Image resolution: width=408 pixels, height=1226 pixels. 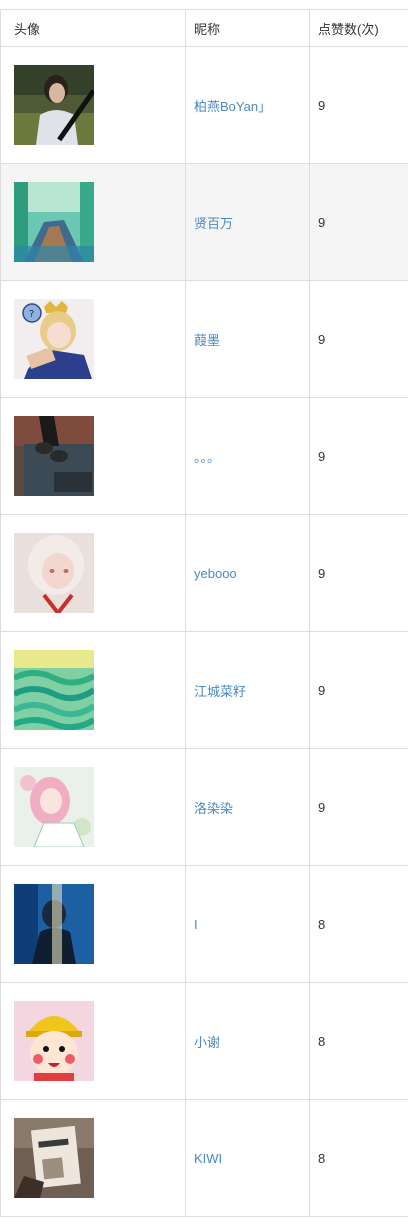 I want to click on header-avatar: 头像, so click(x=92, y=28).